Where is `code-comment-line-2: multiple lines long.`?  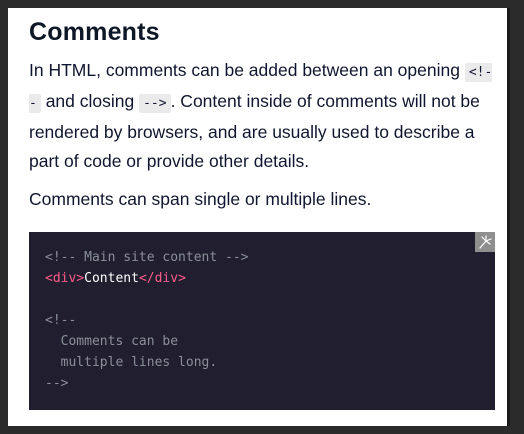
code-comment-line-2: multiple lines long. is located at coordinates (131, 362).